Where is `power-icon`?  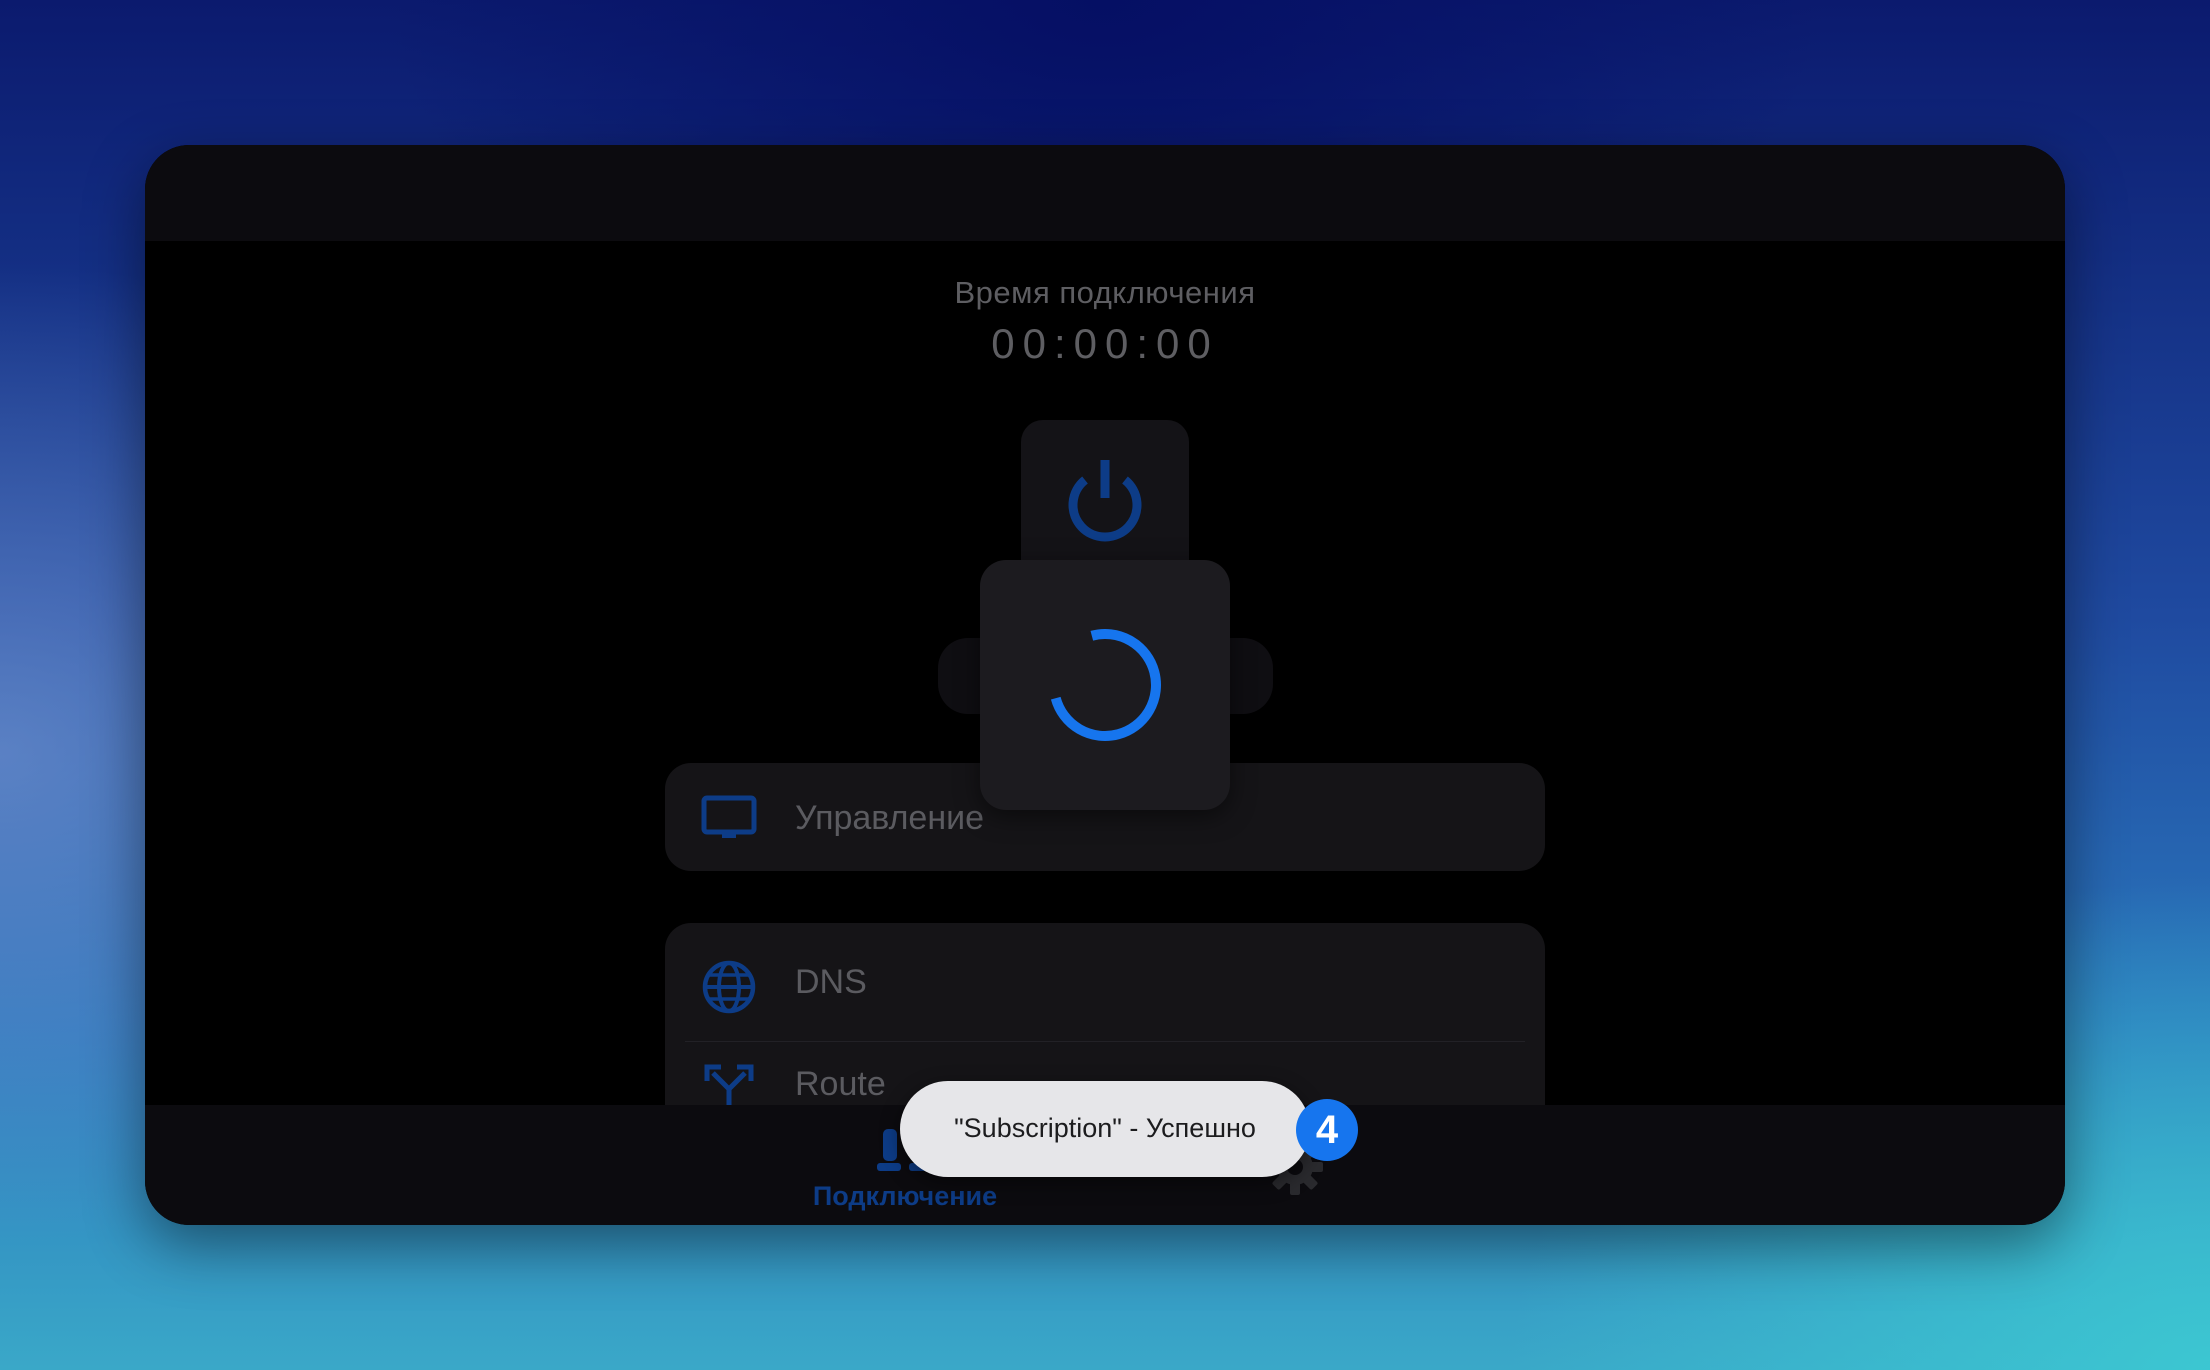
power-icon is located at coordinates (1105, 501).